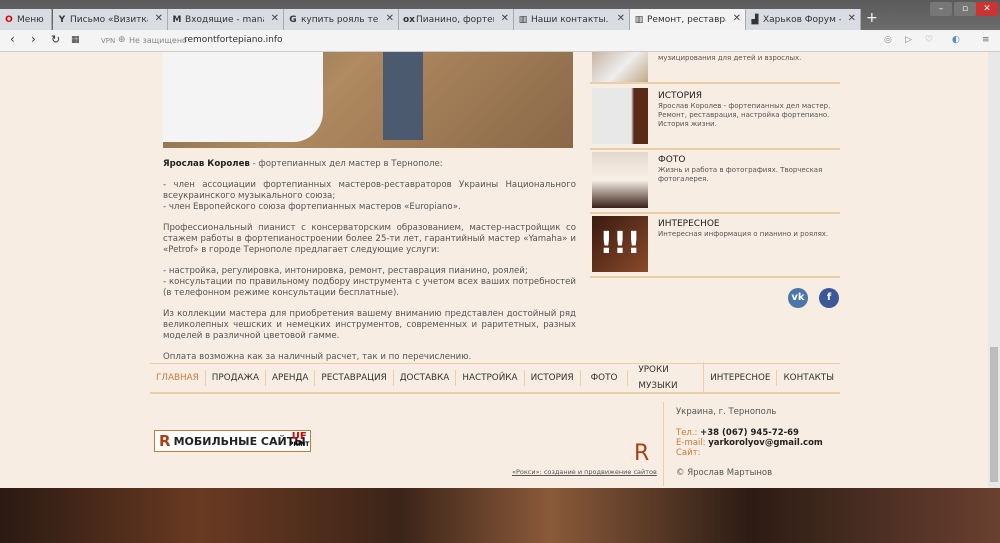 The width and height of the screenshot is (1000, 543). What do you see at coordinates (672, 160) in the screenshot?
I see `sidebar-item-title: ФОТО` at bounding box center [672, 160].